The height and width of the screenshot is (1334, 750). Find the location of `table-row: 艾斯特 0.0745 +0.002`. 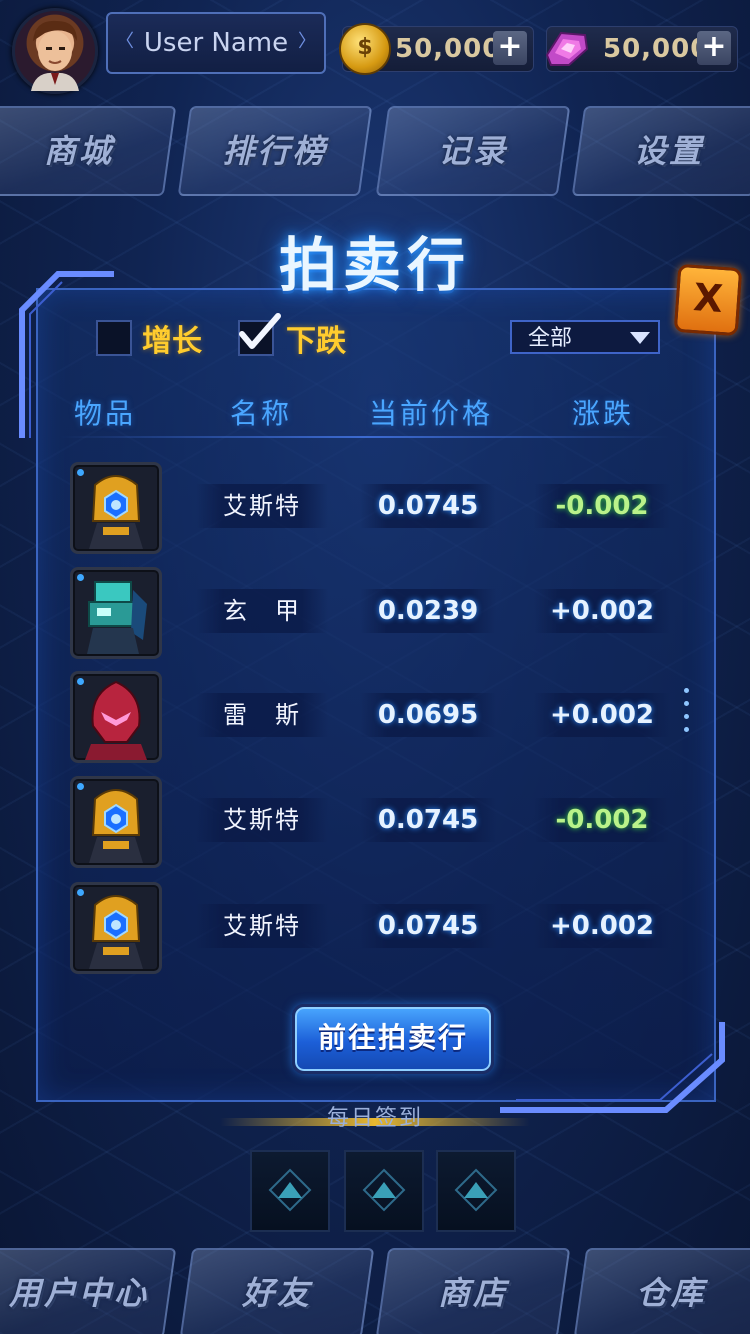

table-row: 艾斯特 0.0745 +0.002 is located at coordinates (375, 930).